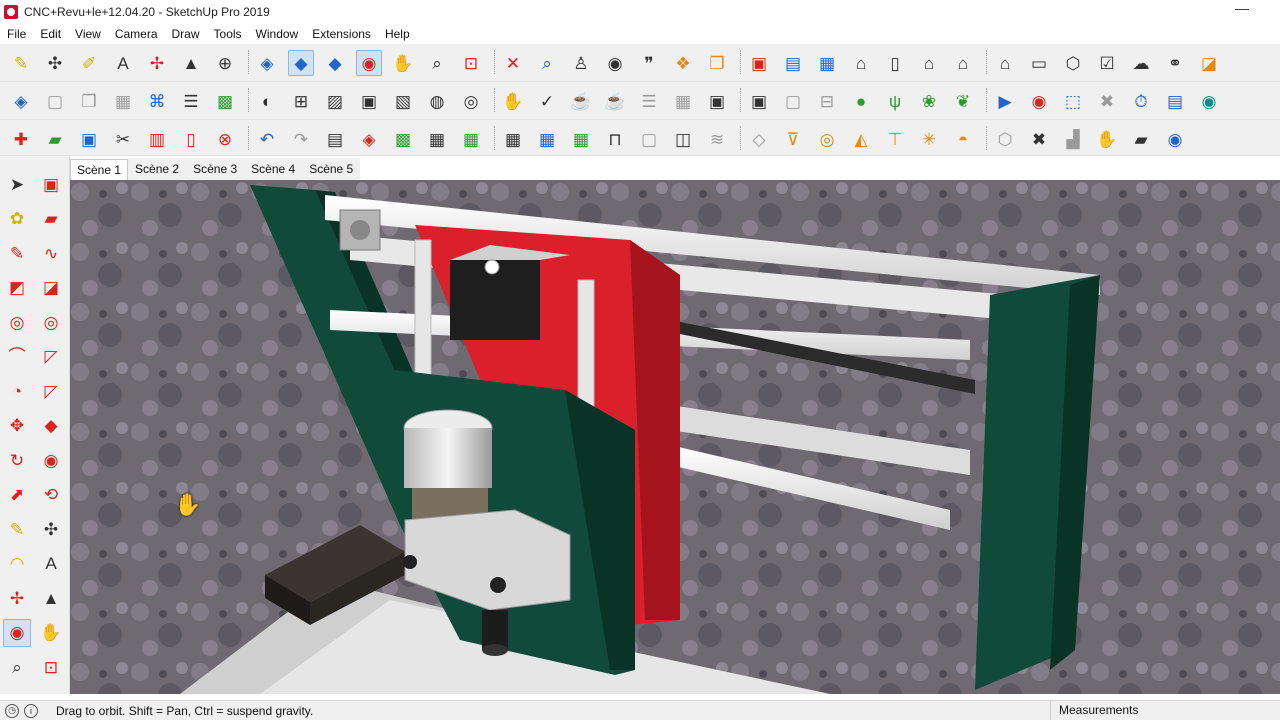  Describe the element at coordinates (1175, 139) in the screenshot. I see `geo-location-icon: ◉` at that location.